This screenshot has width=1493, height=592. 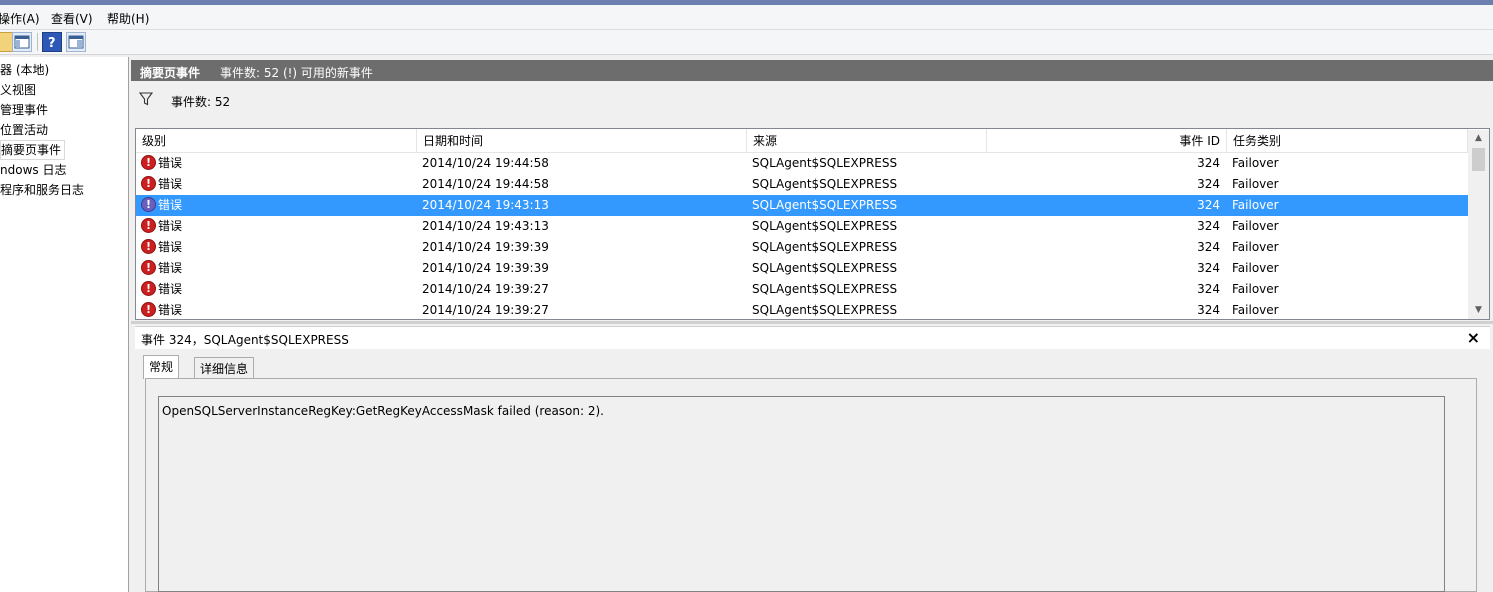 What do you see at coordinates (1478, 159) in the screenshot?
I see `scroll-thumb` at bounding box center [1478, 159].